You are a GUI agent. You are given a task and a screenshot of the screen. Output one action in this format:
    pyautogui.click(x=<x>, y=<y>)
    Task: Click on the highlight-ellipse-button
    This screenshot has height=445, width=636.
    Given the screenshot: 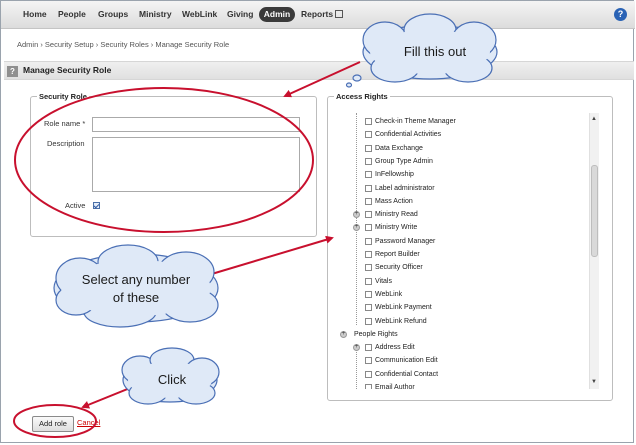 What is the action you would take?
    pyautogui.click(x=55, y=421)
    